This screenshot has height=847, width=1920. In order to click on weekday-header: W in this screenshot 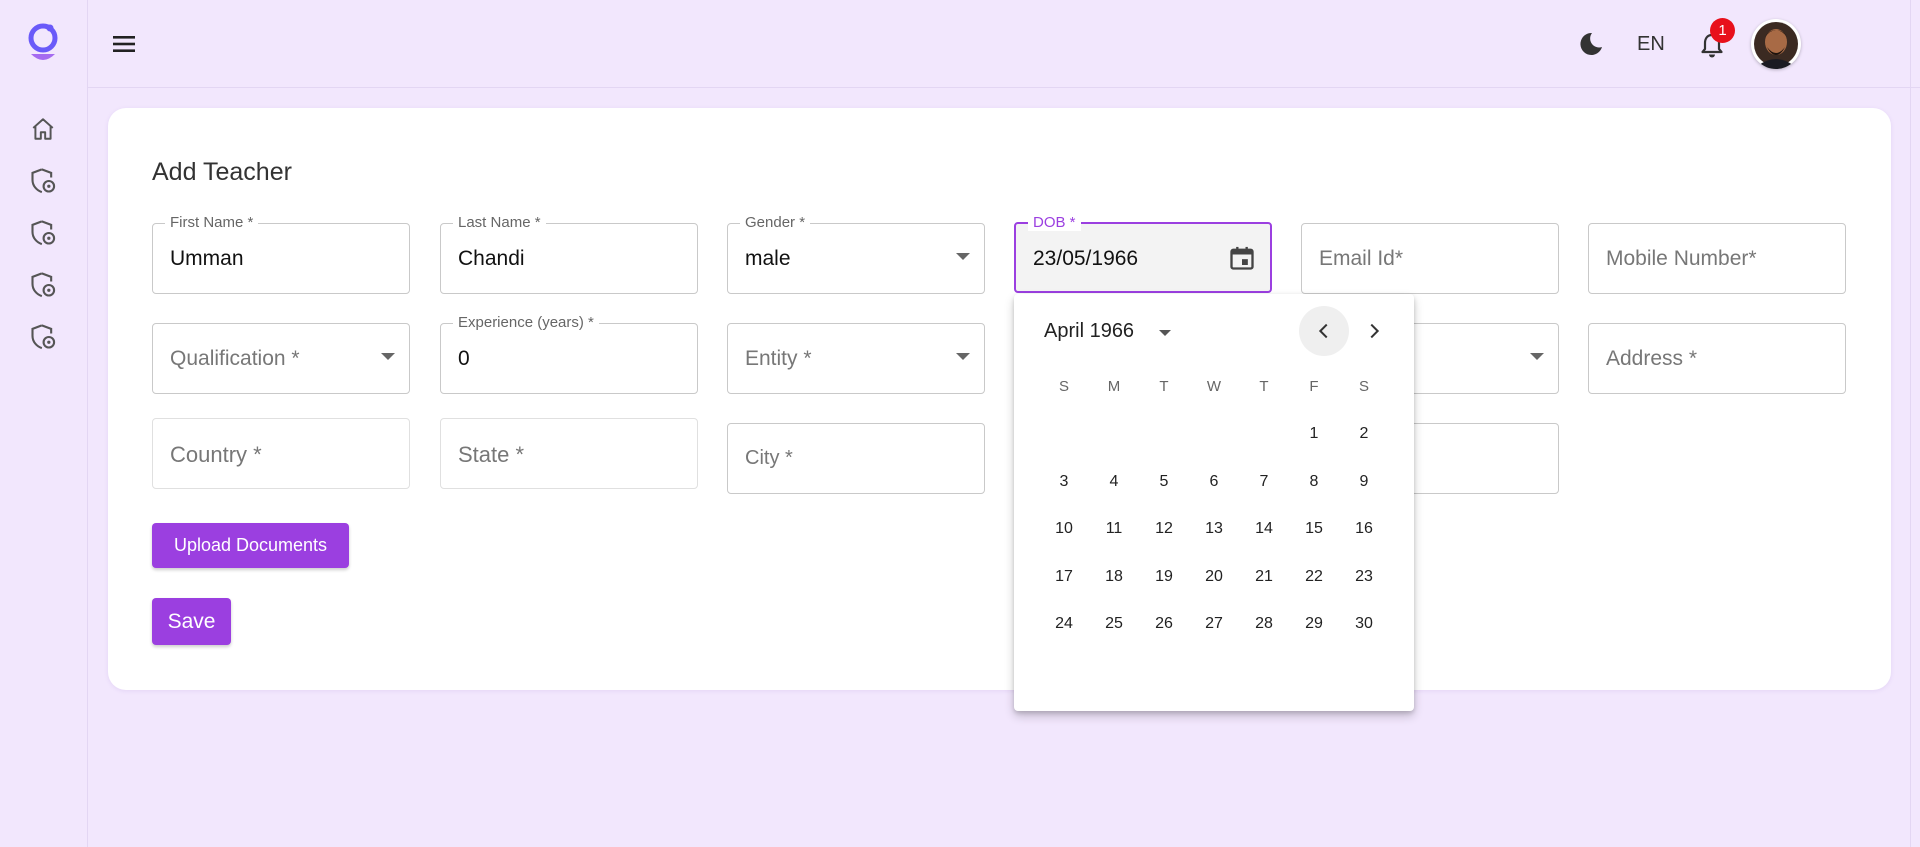, I will do `click(1214, 386)`.